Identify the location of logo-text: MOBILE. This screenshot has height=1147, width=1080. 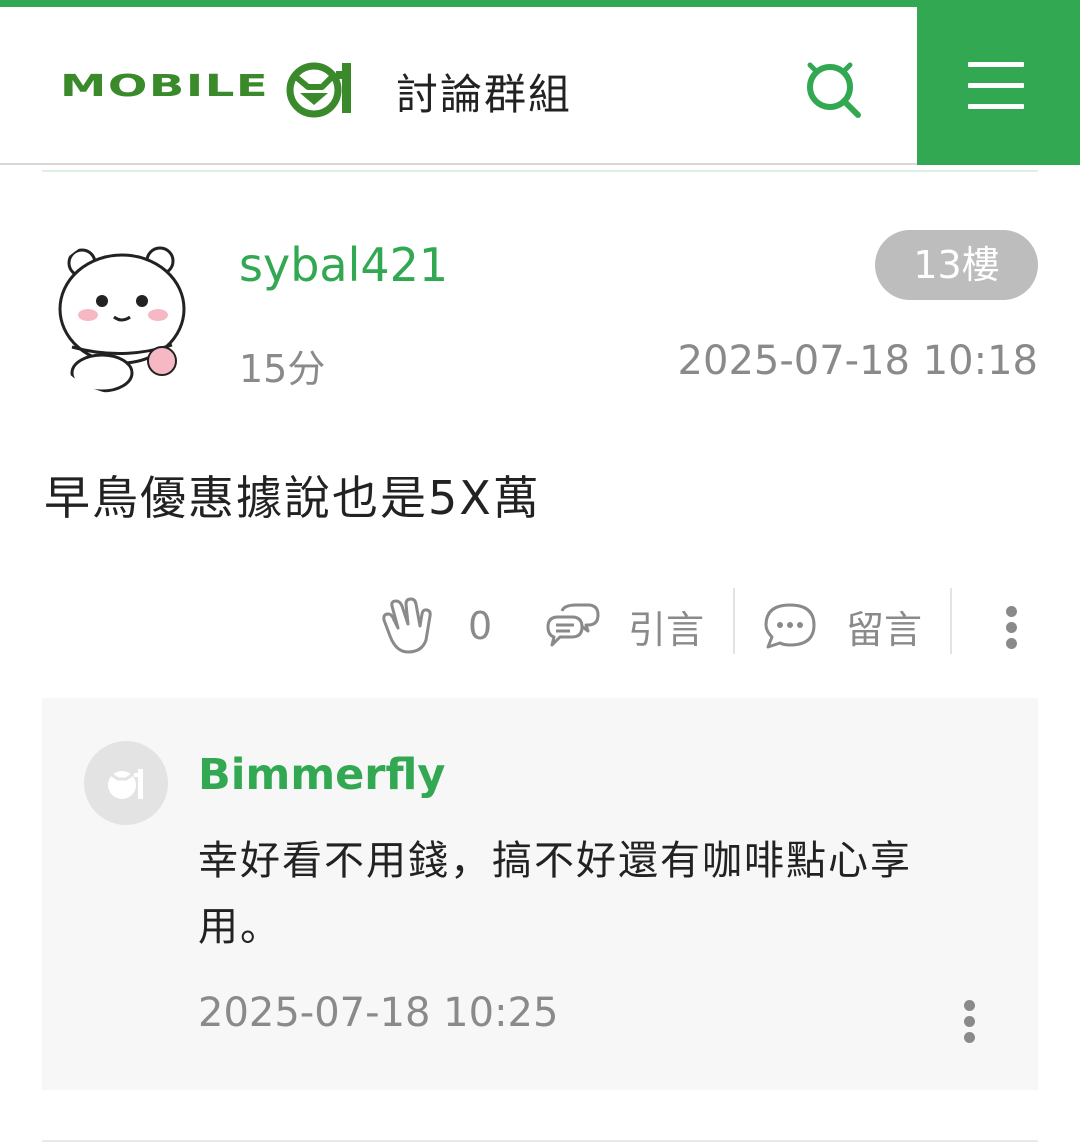
(165, 86).